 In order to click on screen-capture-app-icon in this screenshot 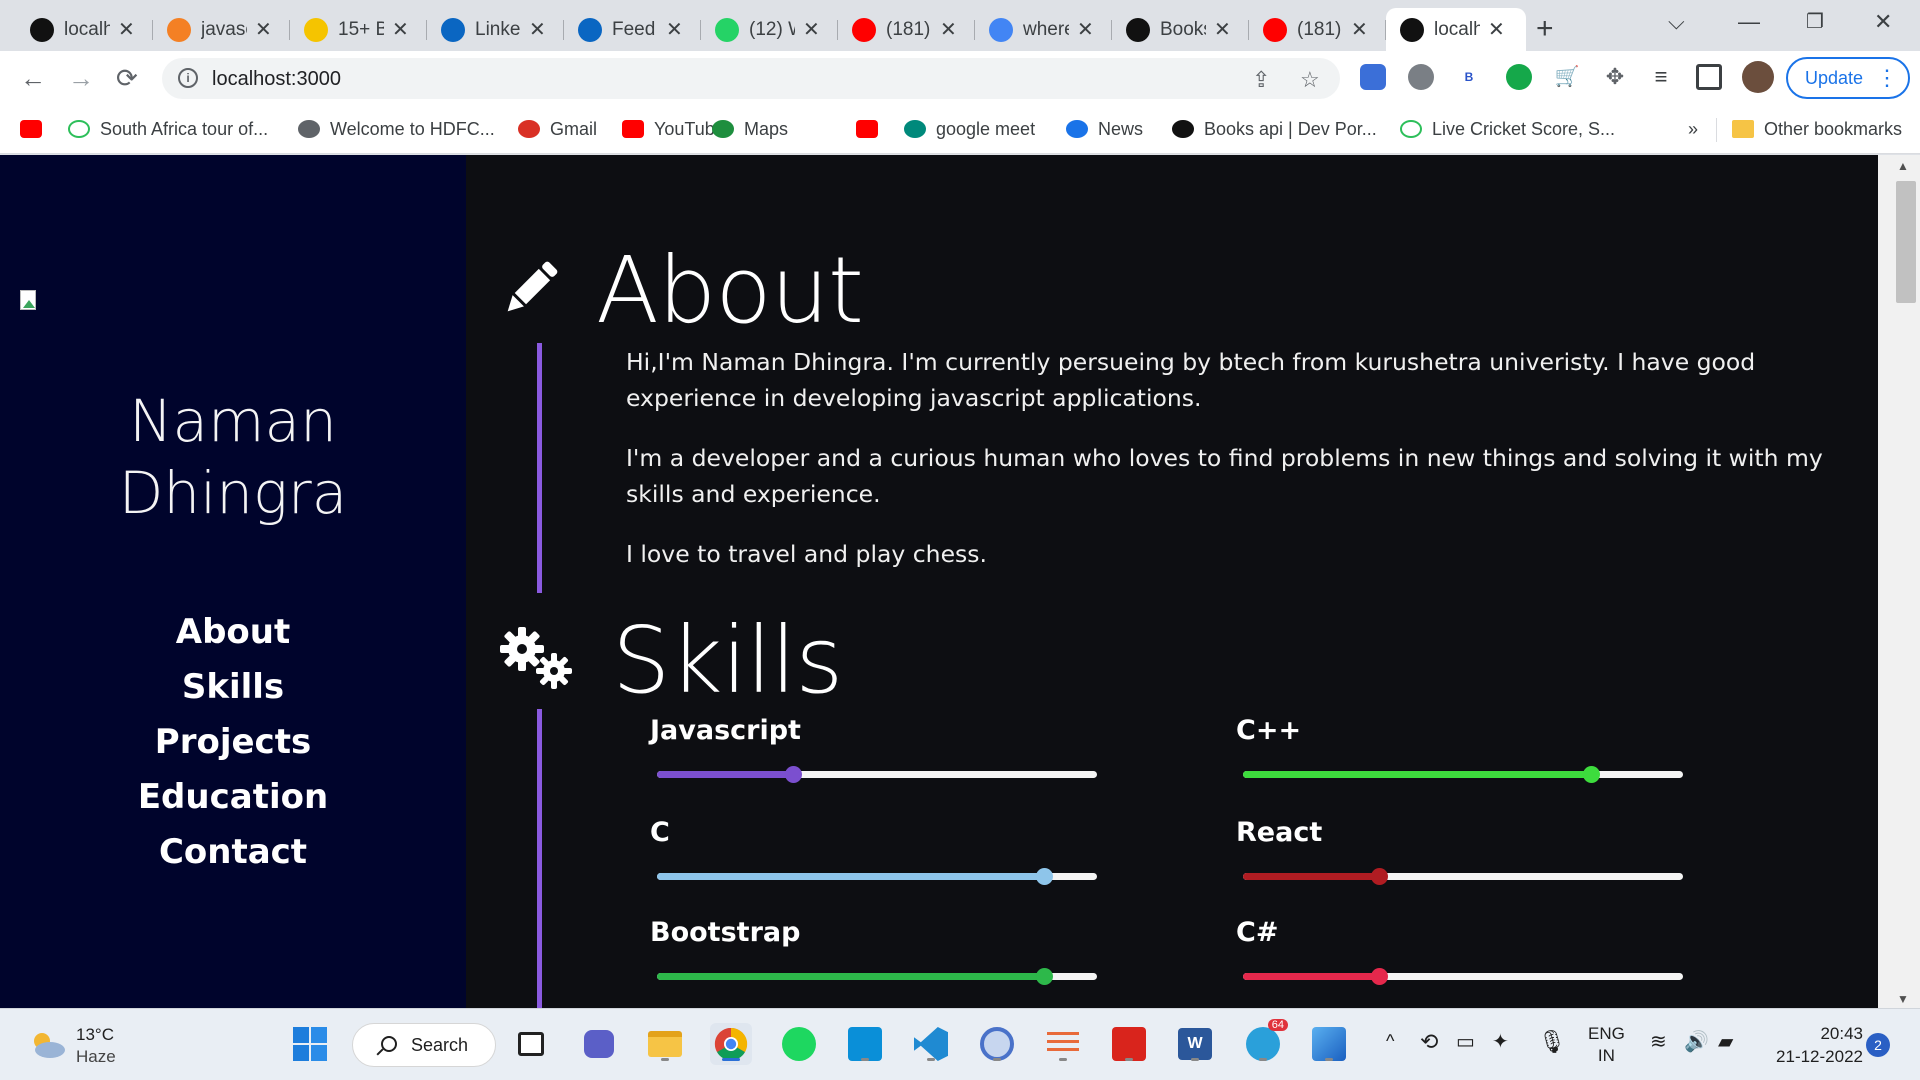, I will do `click(865, 1044)`.